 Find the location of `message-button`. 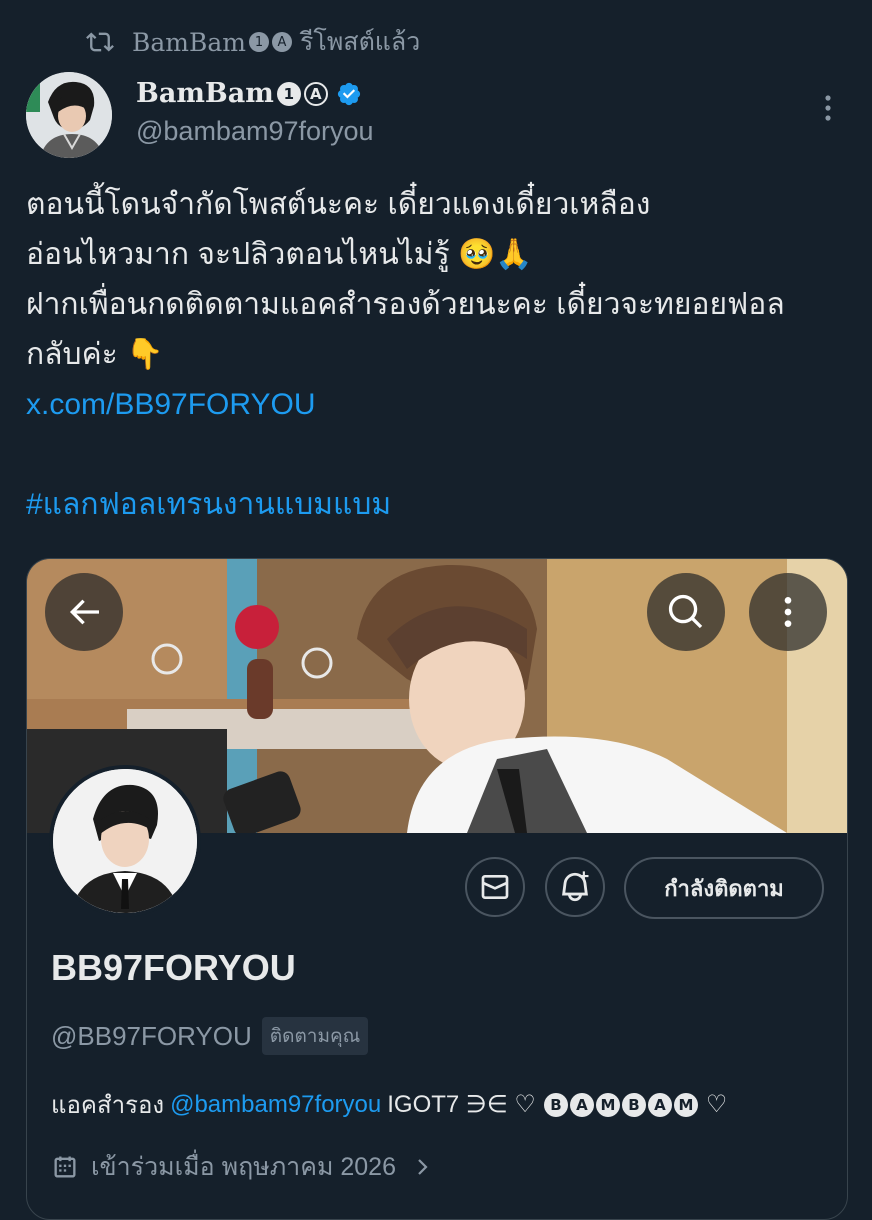

message-button is located at coordinates (495, 887).